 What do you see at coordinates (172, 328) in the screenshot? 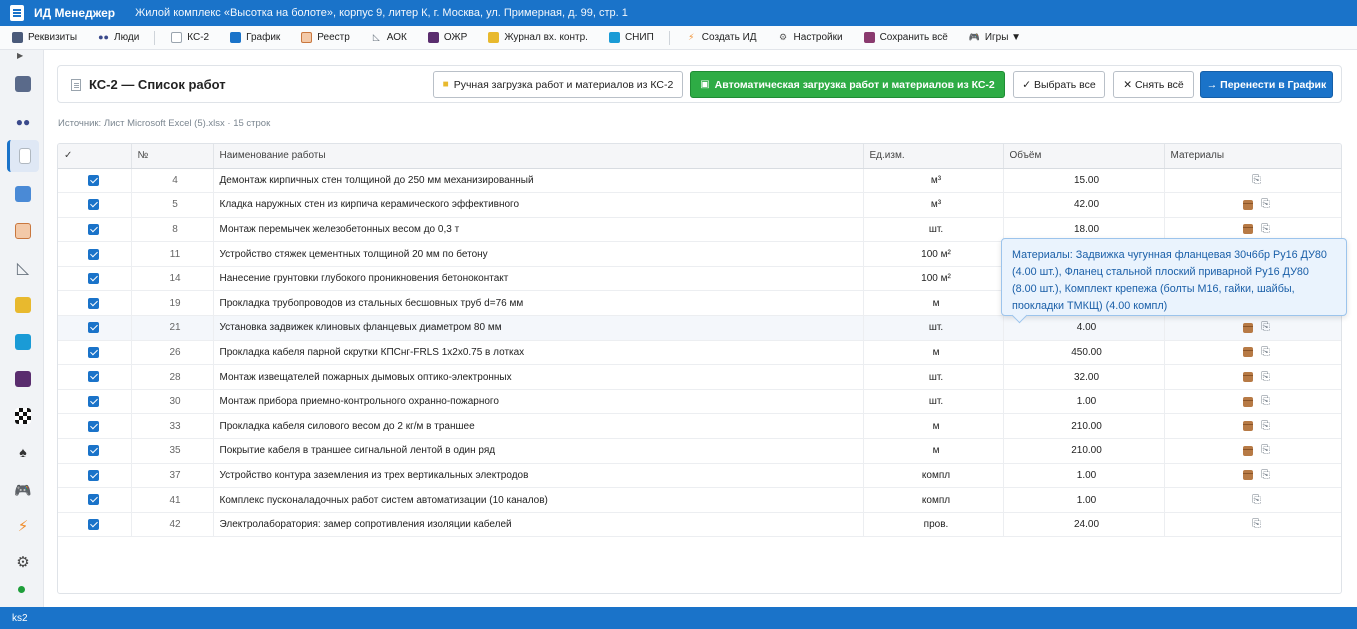
I see `row-number: 21` at bounding box center [172, 328].